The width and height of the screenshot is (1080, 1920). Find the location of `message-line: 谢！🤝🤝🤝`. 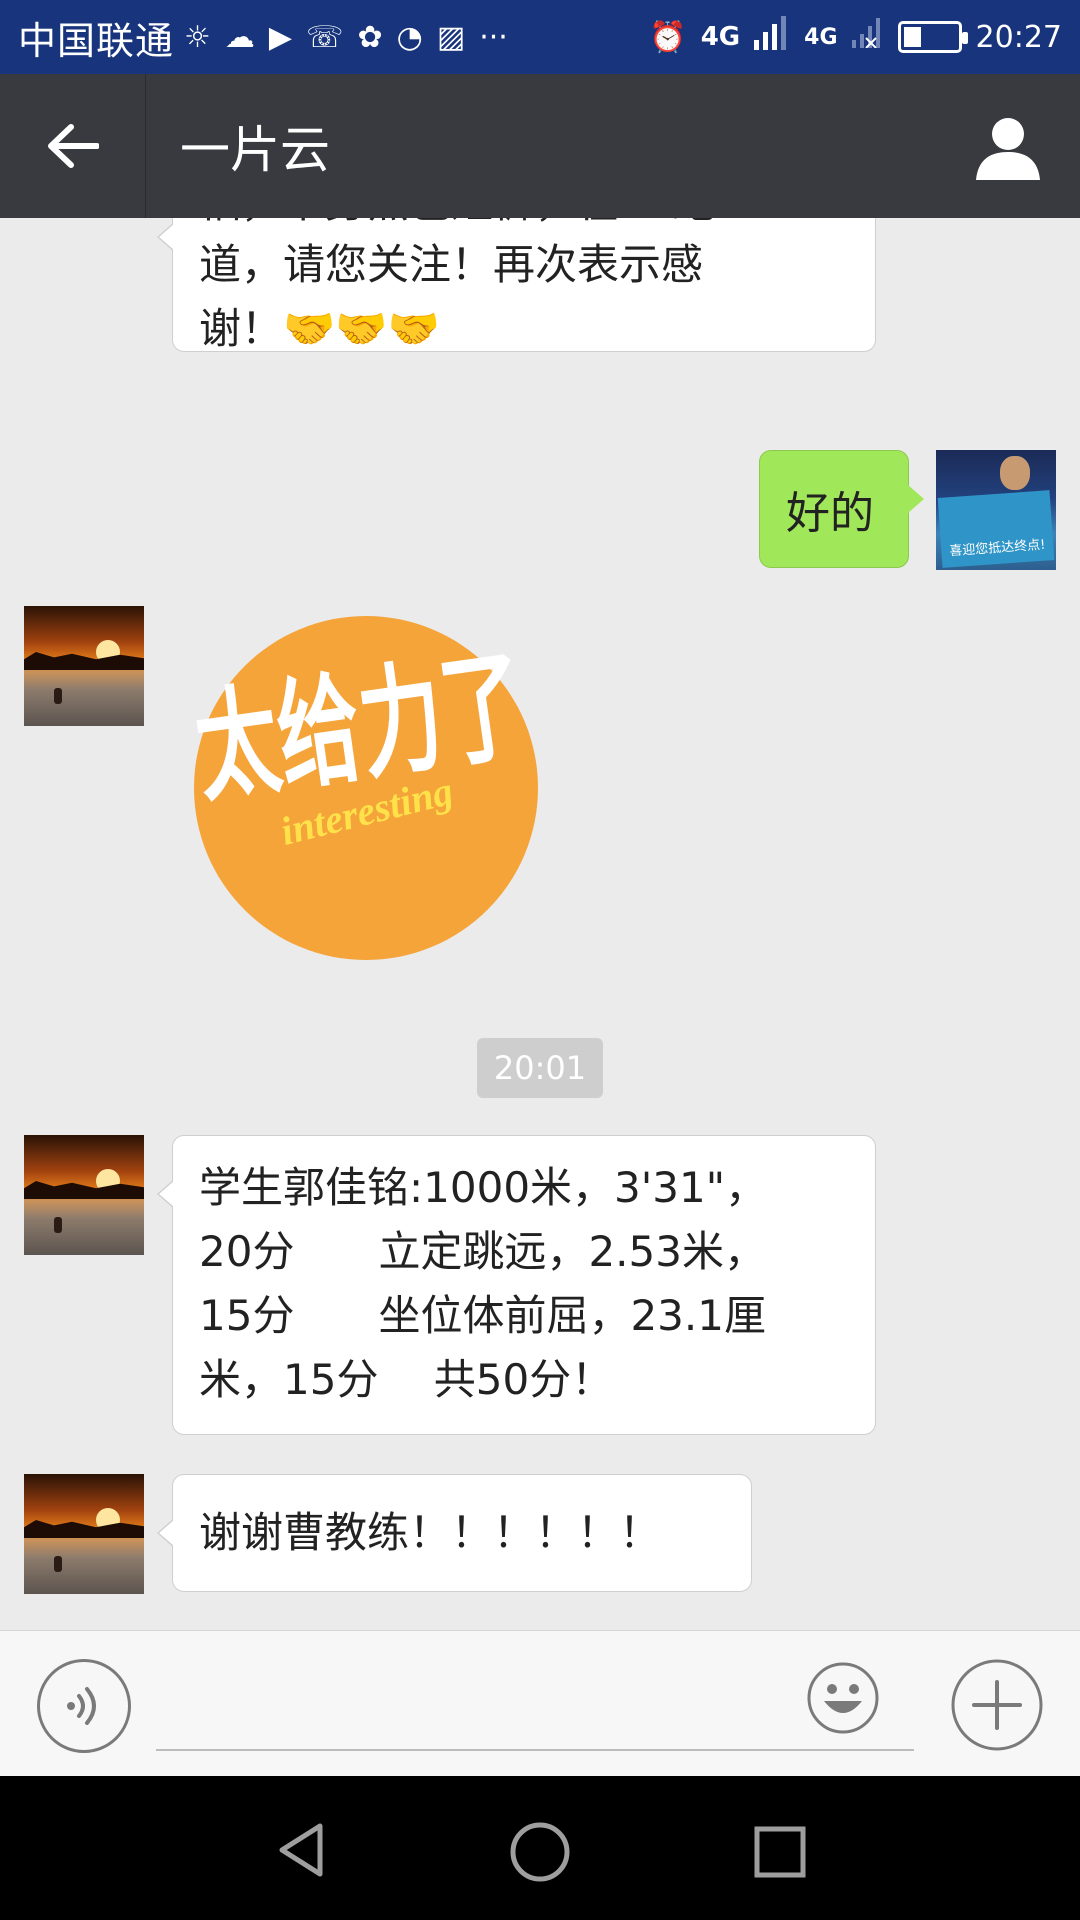

message-line: 谢！🤝🤝🤝 is located at coordinates (319, 328).